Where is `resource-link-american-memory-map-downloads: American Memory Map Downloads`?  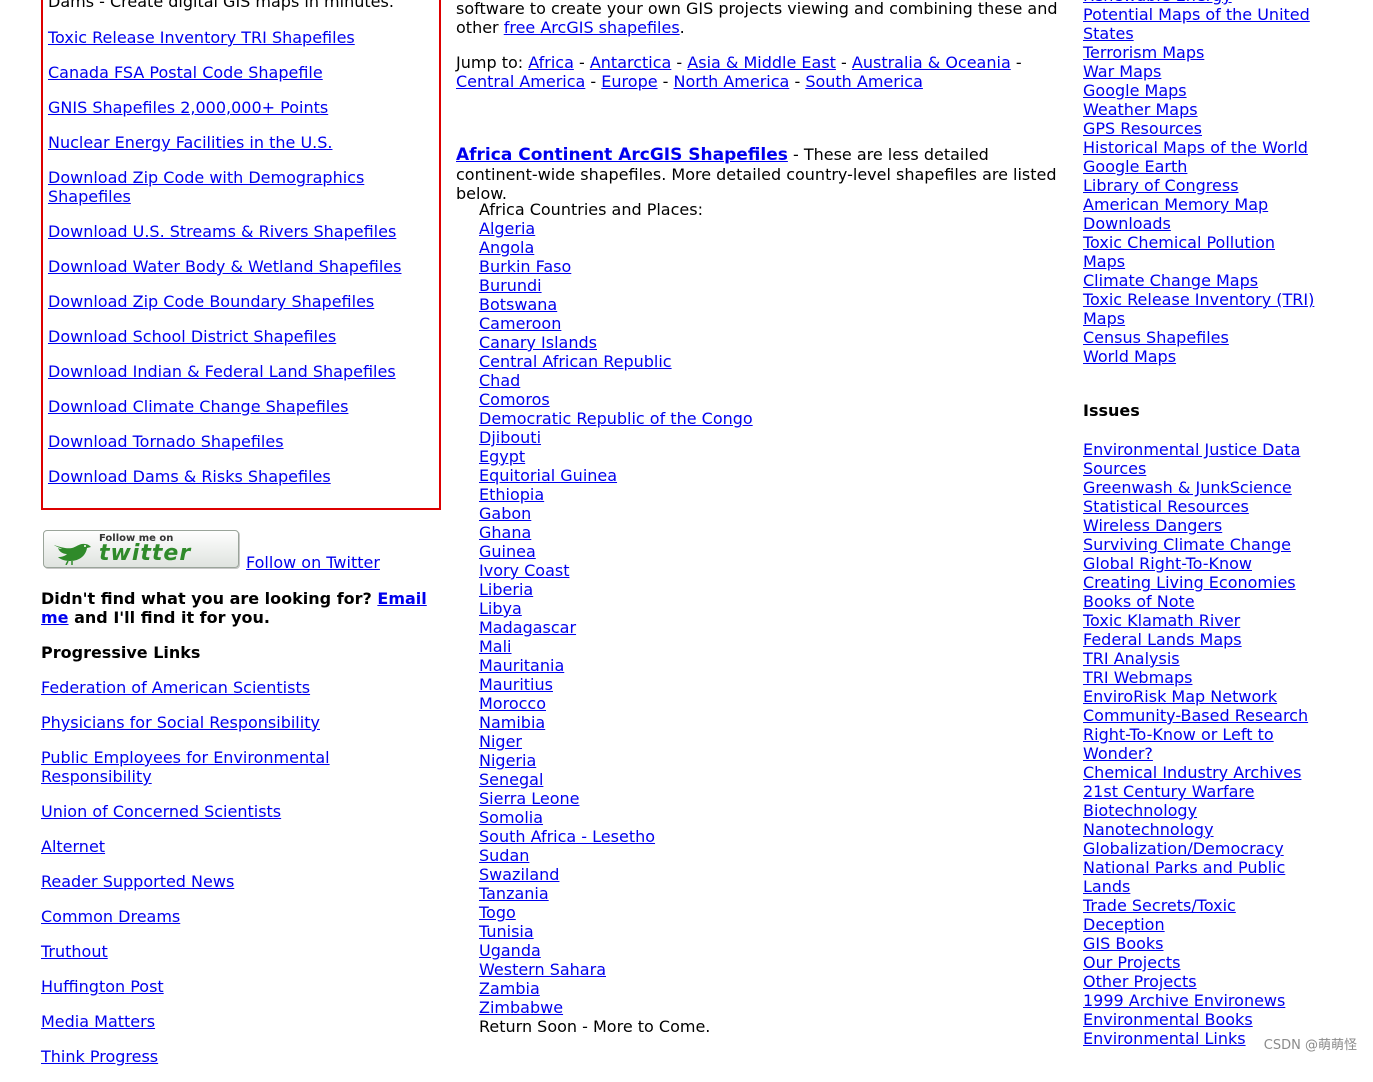
resource-link-american-memory-map-downloads: American Memory Map Downloads is located at coordinates (1175, 214).